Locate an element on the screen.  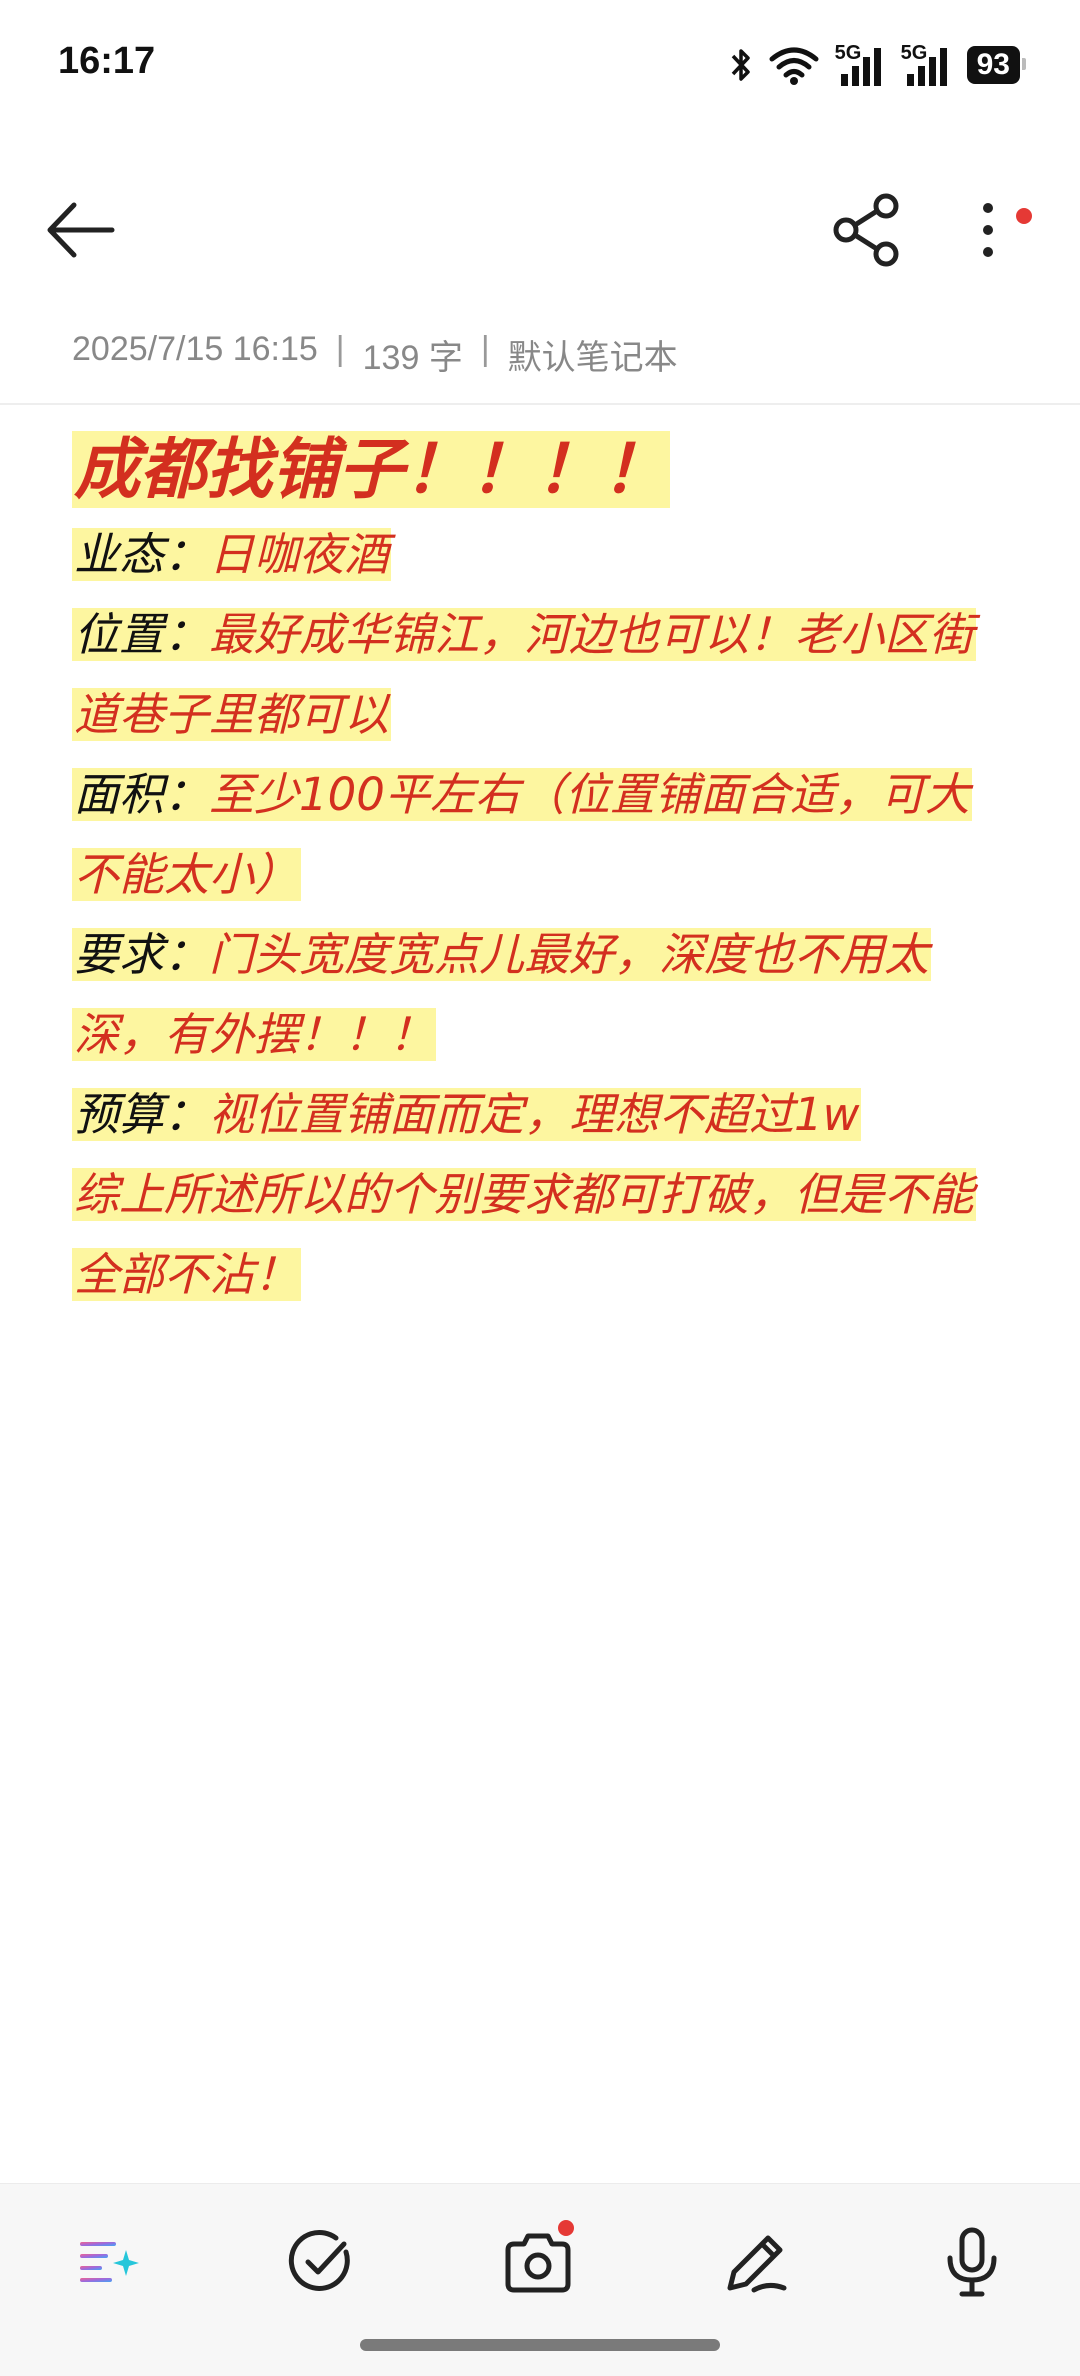
share-button is located at coordinates (868, 230).